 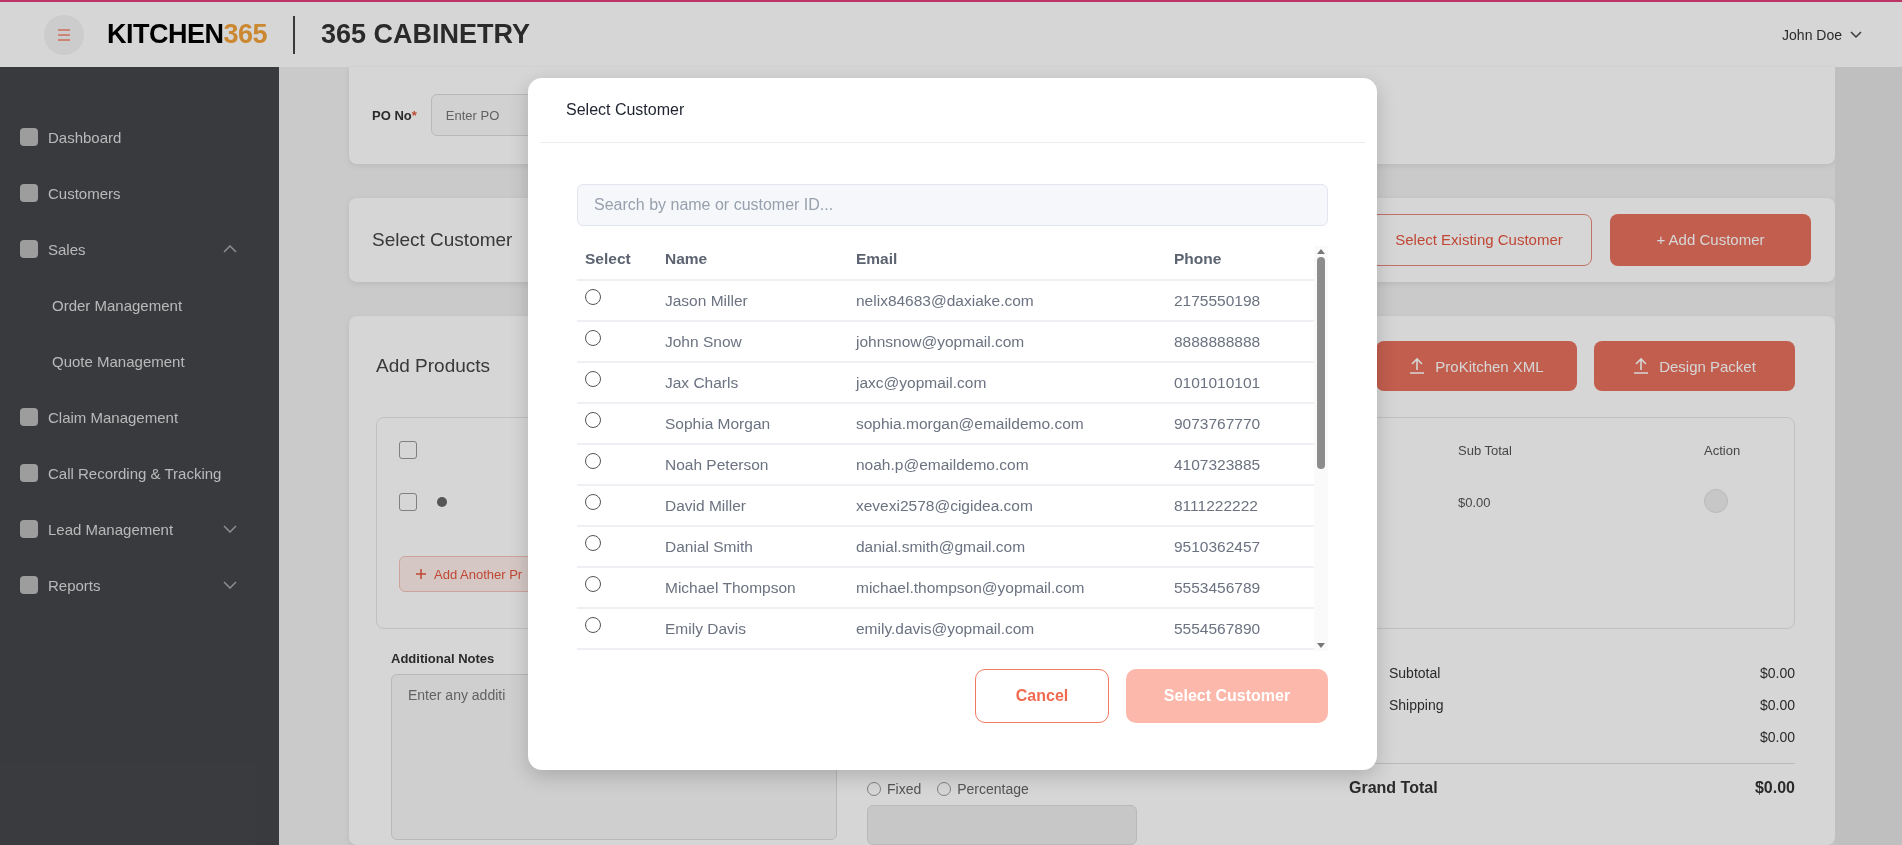 I want to click on table-cell-text: sophia.morgan@emaildemo.com, so click(x=970, y=423).